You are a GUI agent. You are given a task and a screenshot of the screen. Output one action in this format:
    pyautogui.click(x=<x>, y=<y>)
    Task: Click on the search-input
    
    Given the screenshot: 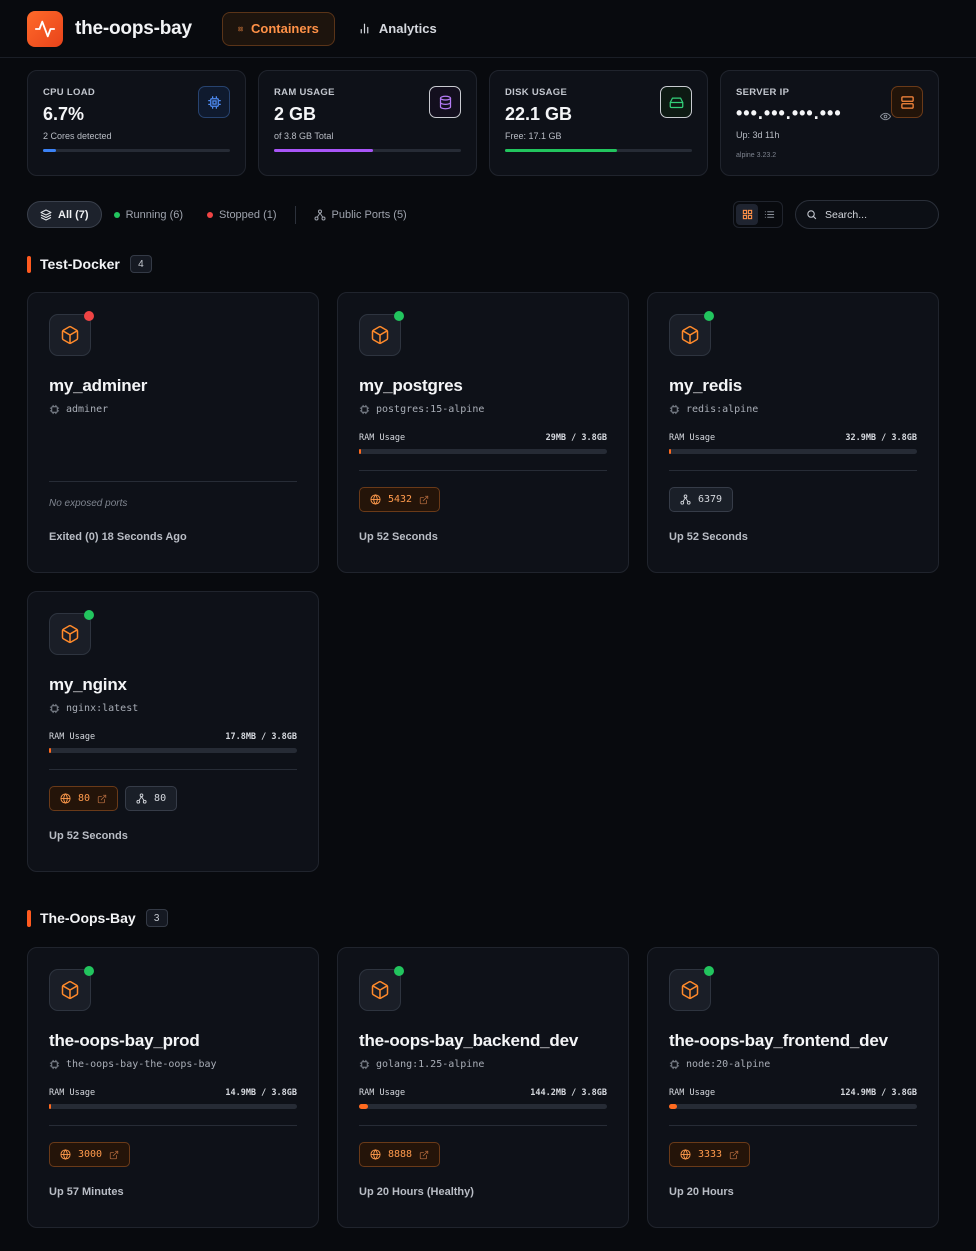 What is the action you would take?
    pyautogui.click(x=875, y=214)
    